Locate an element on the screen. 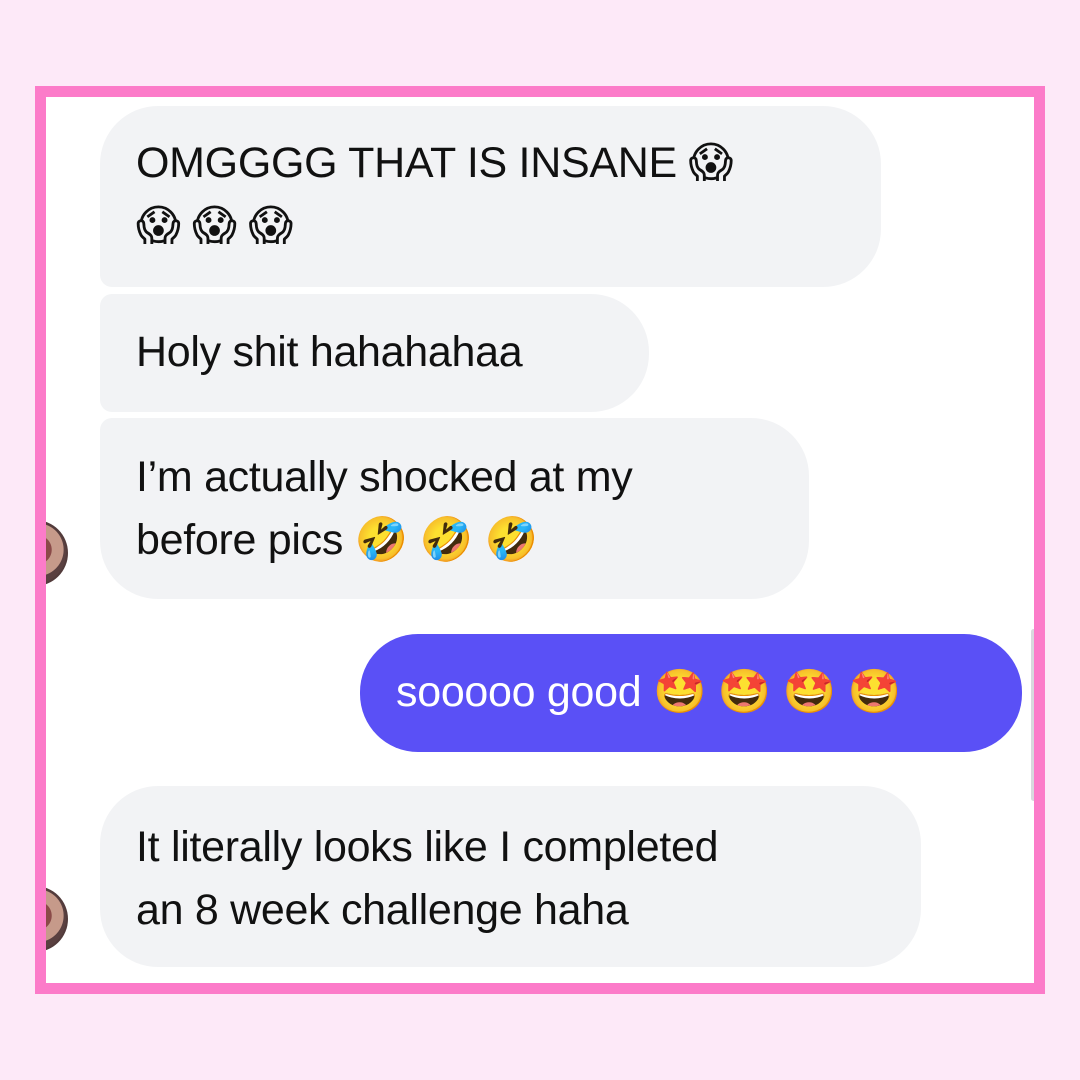 Image resolution: width=1080 pixels, height=1080 pixels. outgoing-message-bubble: sooooo good 🤩 🤩 🤩 🤩 is located at coordinates (691, 693).